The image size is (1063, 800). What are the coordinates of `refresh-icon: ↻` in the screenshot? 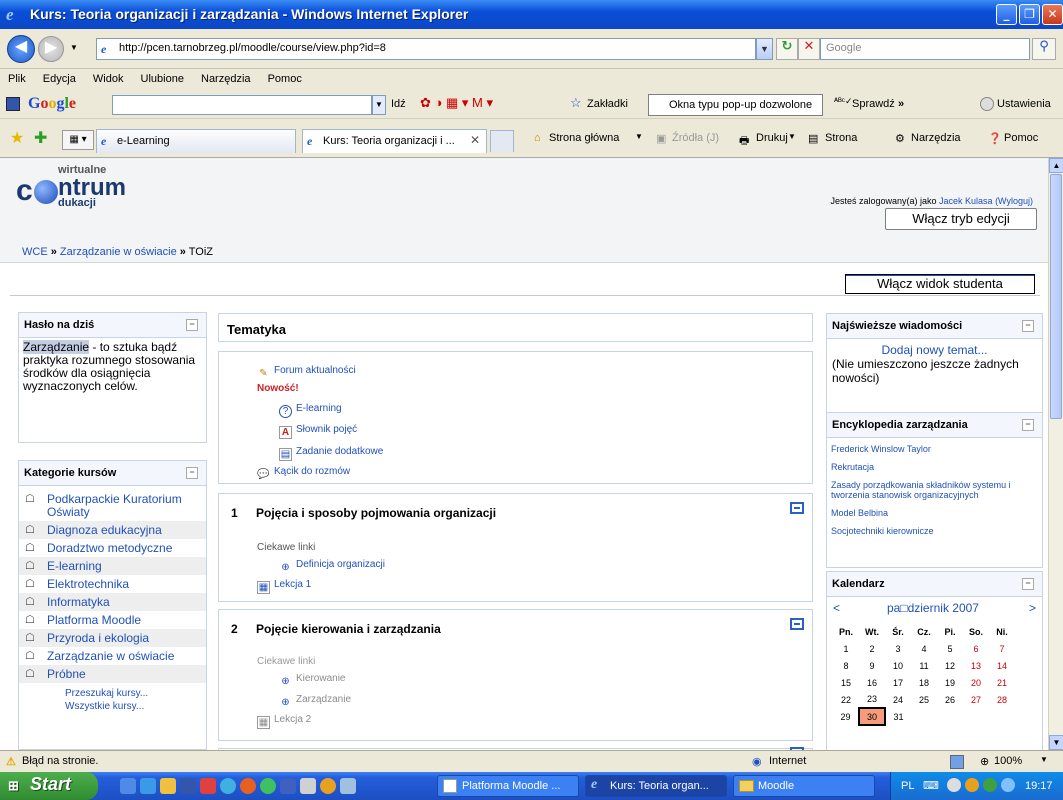 It's located at (787, 49).